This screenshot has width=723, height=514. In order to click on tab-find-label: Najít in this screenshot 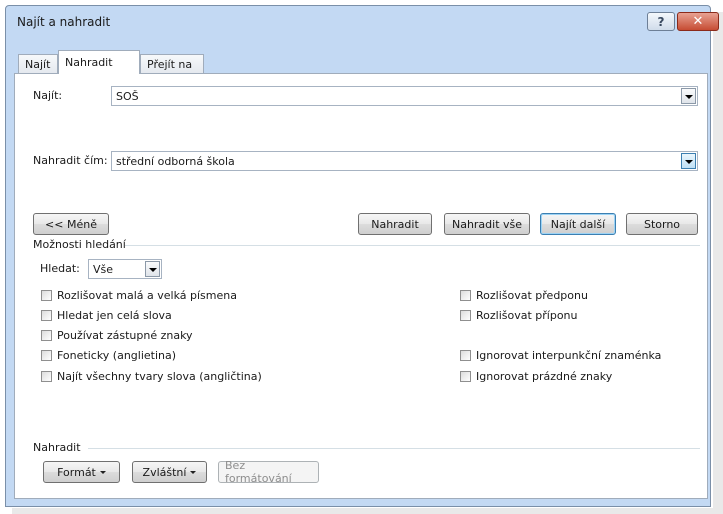, I will do `click(38, 64)`.